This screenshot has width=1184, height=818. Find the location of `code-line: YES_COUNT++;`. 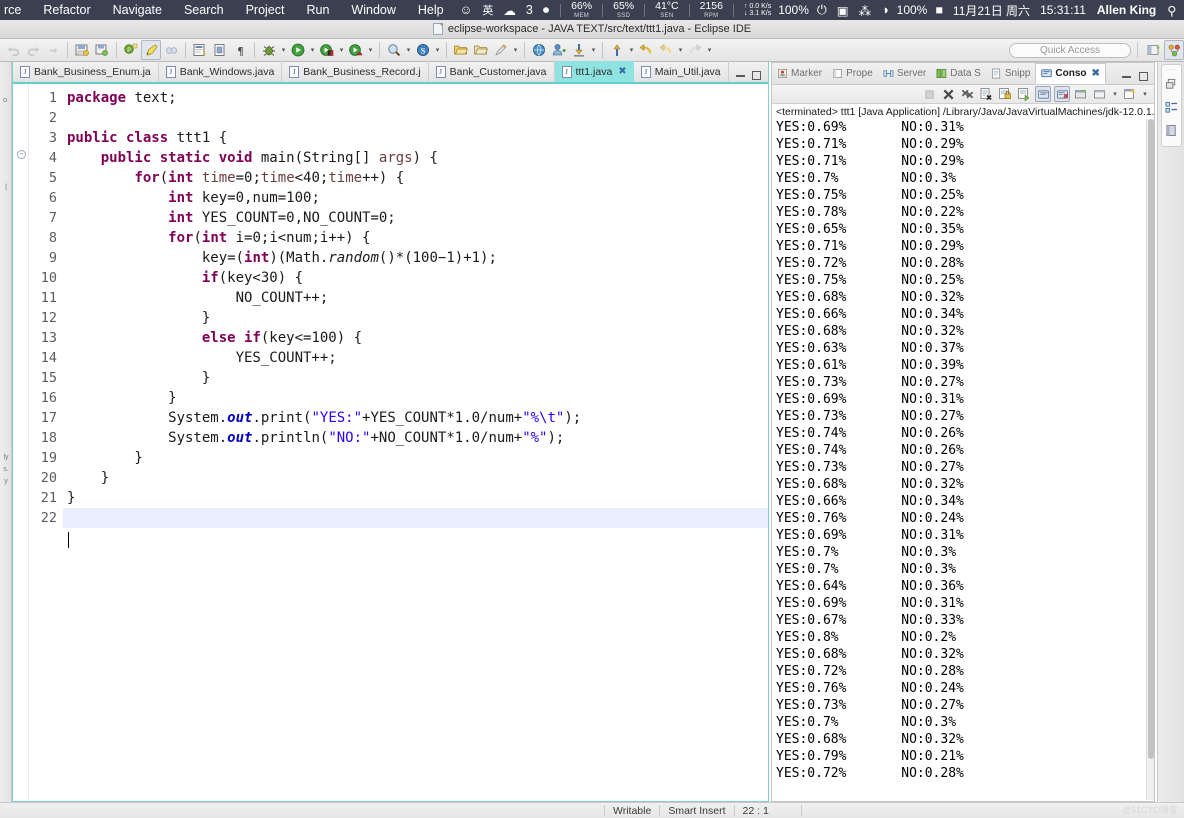

code-line: YES_COUNT++; is located at coordinates (415, 358).